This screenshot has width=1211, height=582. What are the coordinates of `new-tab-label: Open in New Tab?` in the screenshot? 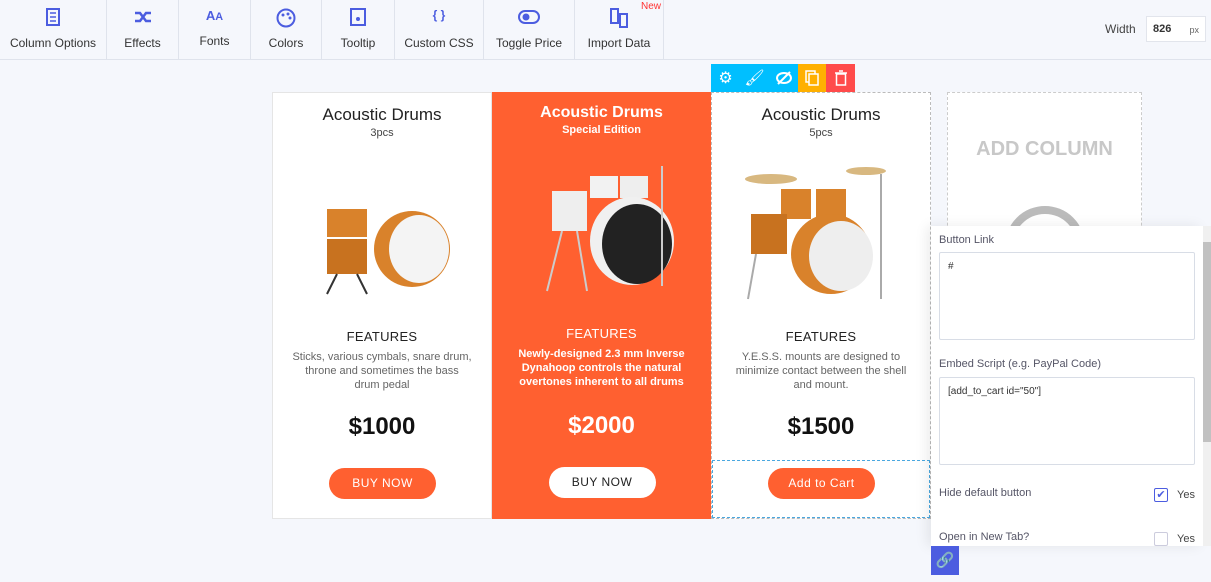 It's located at (984, 537).